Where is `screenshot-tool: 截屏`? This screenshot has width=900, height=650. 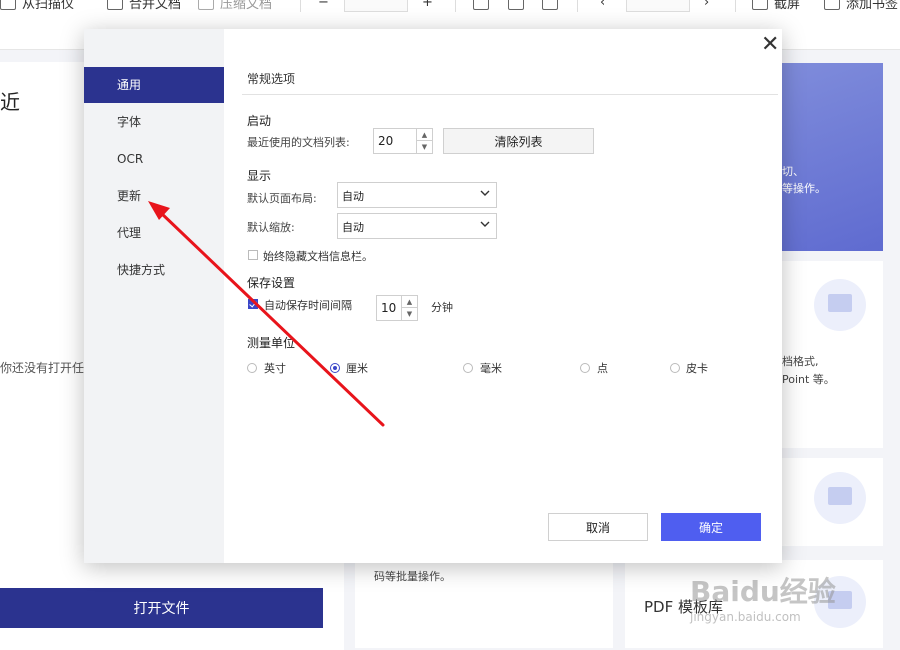
screenshot-tool: 截屏 is located at coordinates (776, 6).